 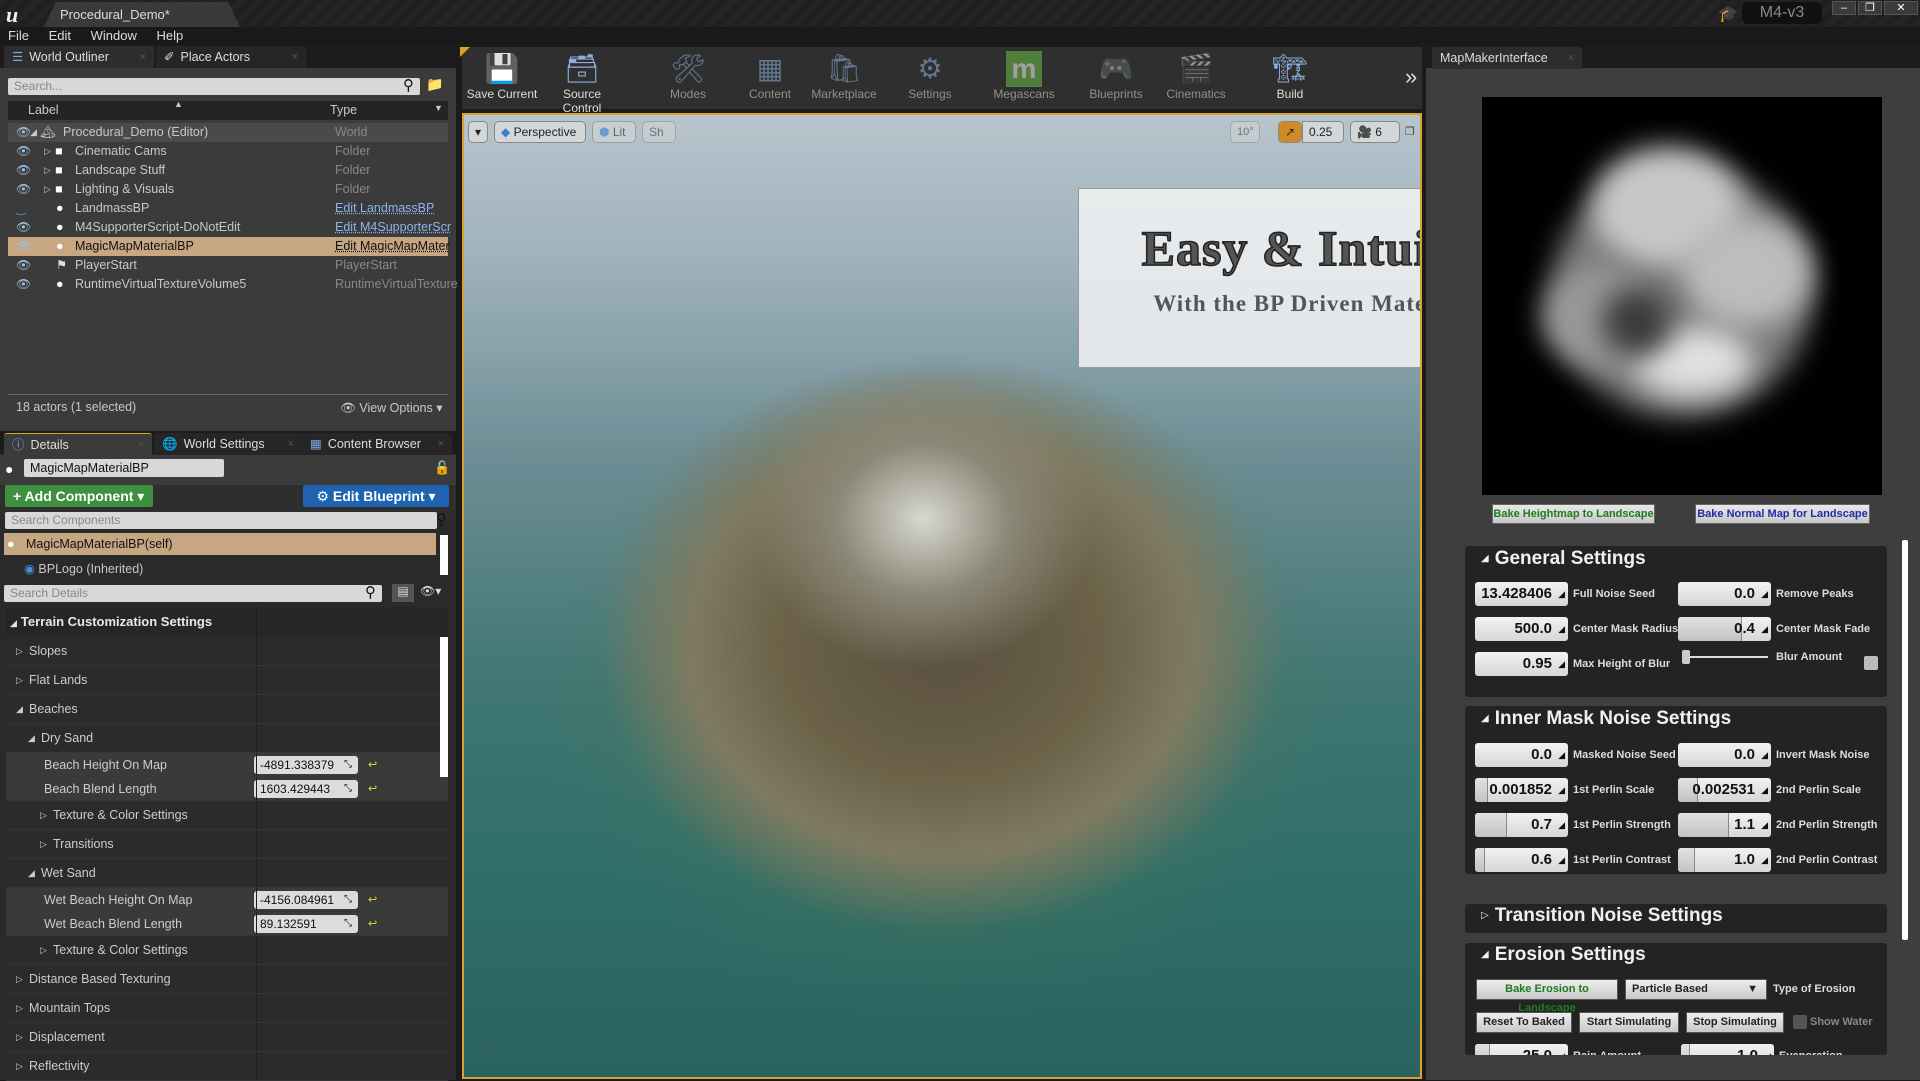 I want to click on tab-details: ⓘ Details ×, so click(x=78, y=444).